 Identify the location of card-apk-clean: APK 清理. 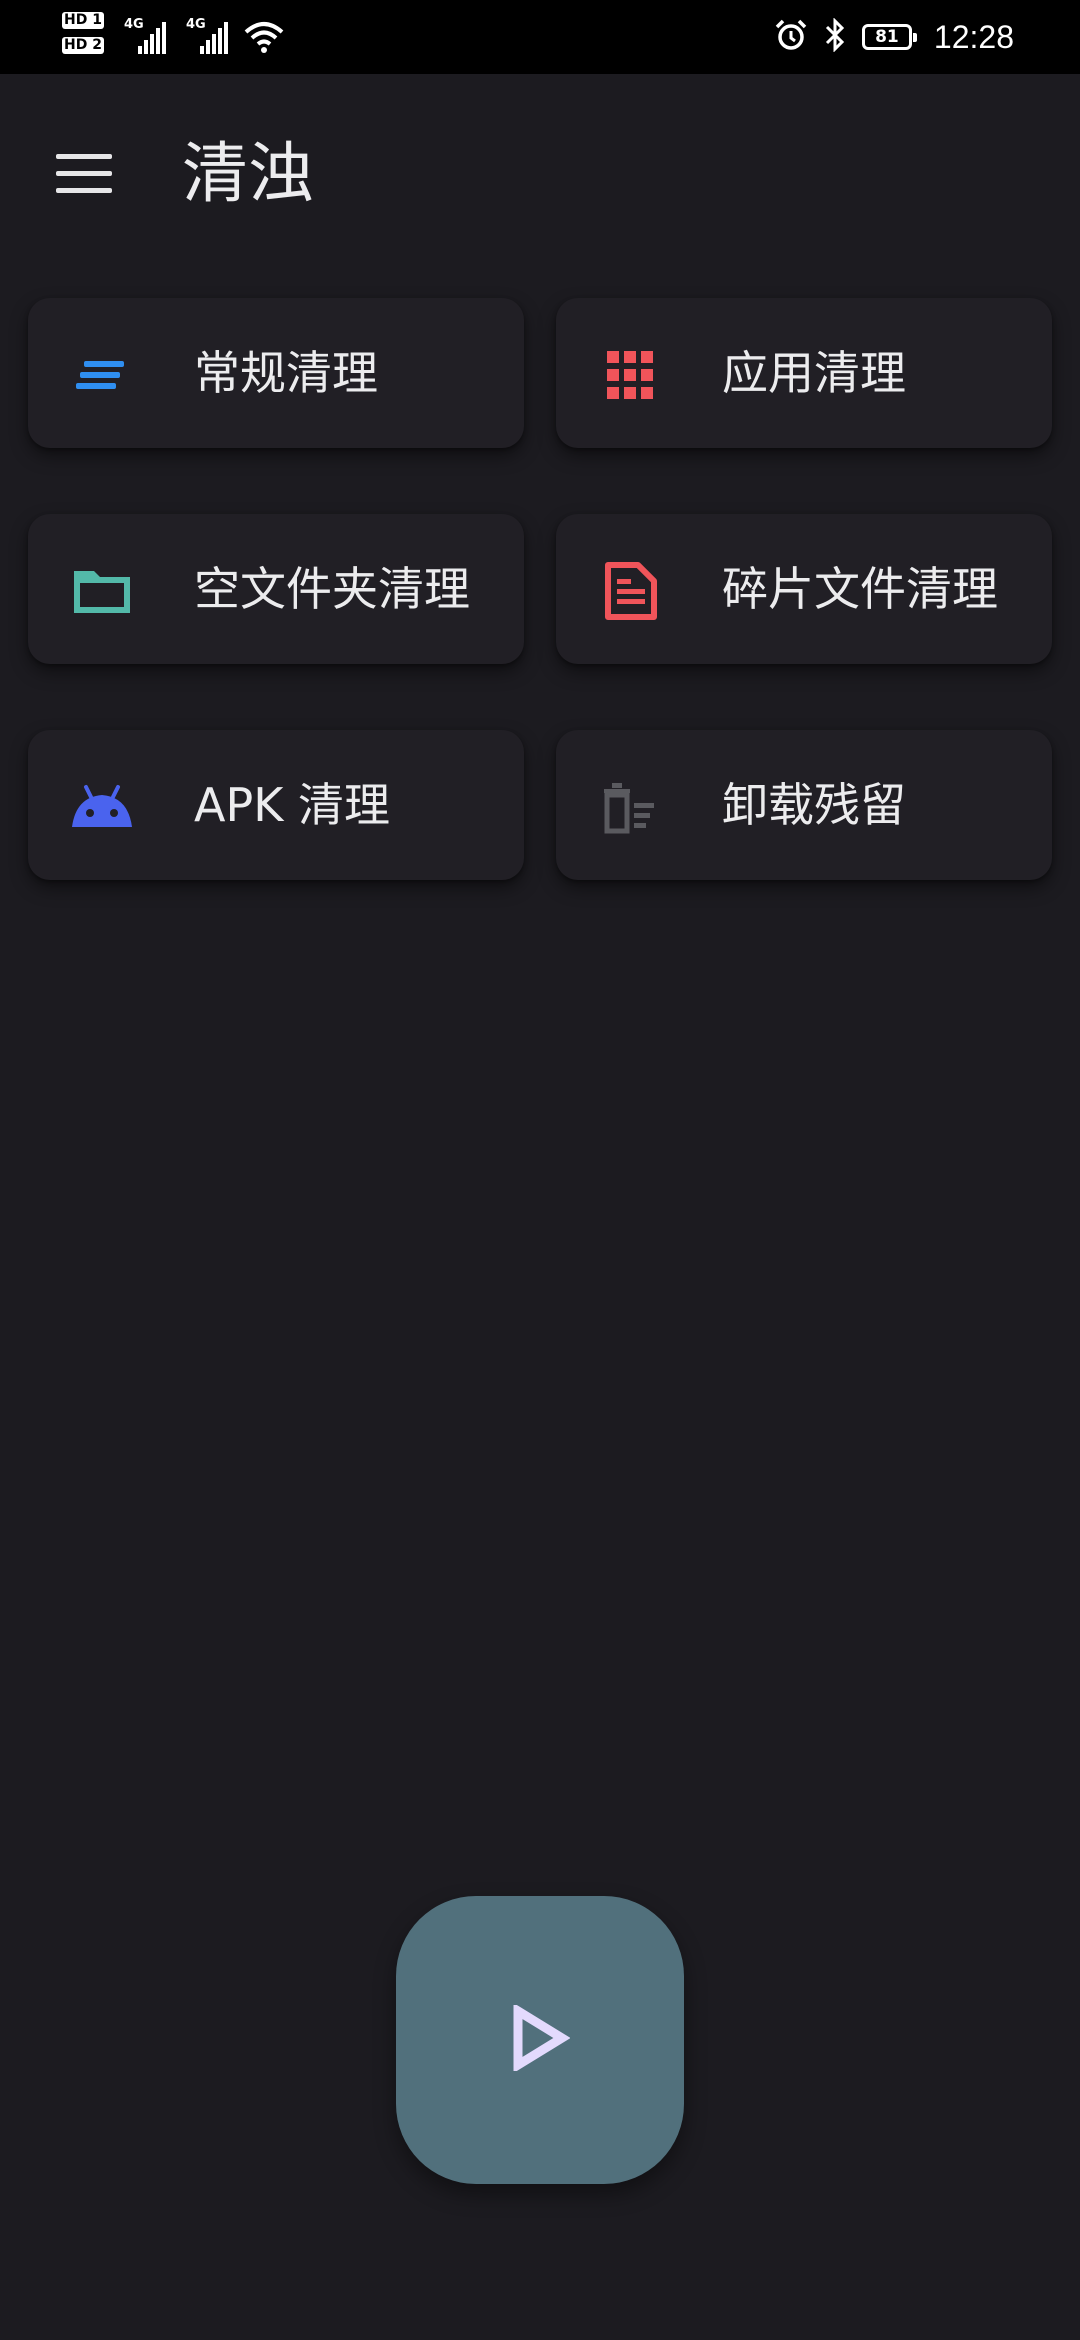
(276, 805).